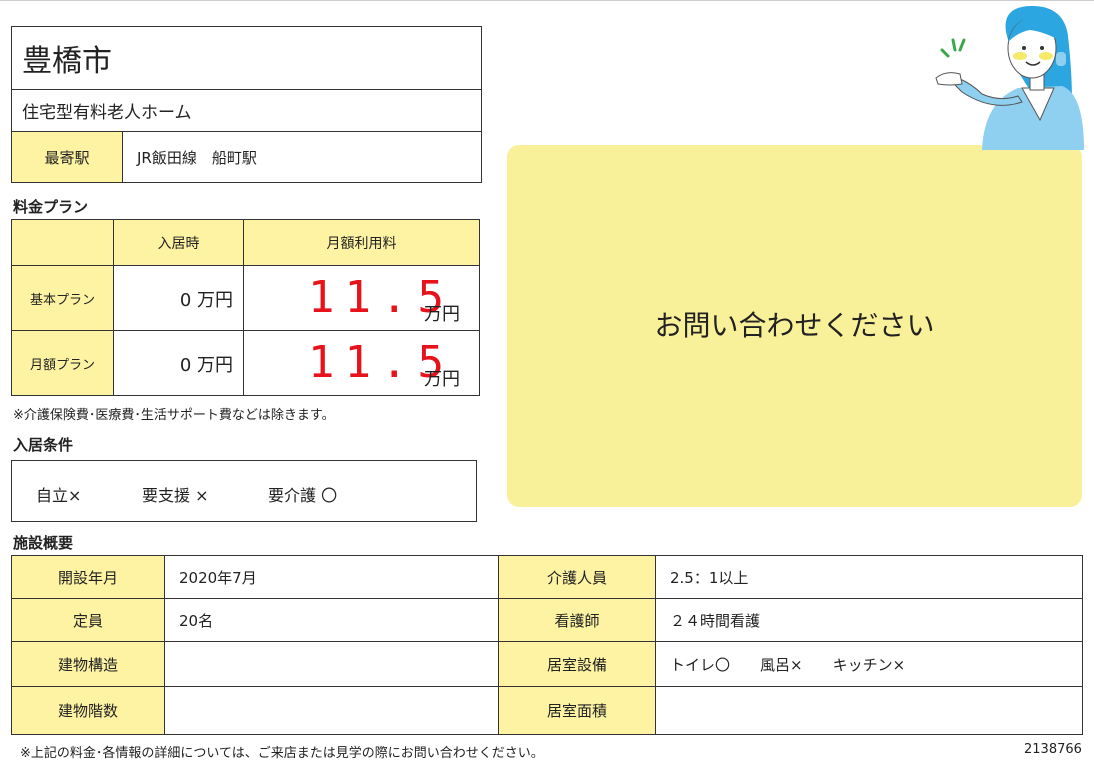  Describe the element at coordinates (577, 710) in the screenshot. I see `overview-label: 居室面積` at that location.